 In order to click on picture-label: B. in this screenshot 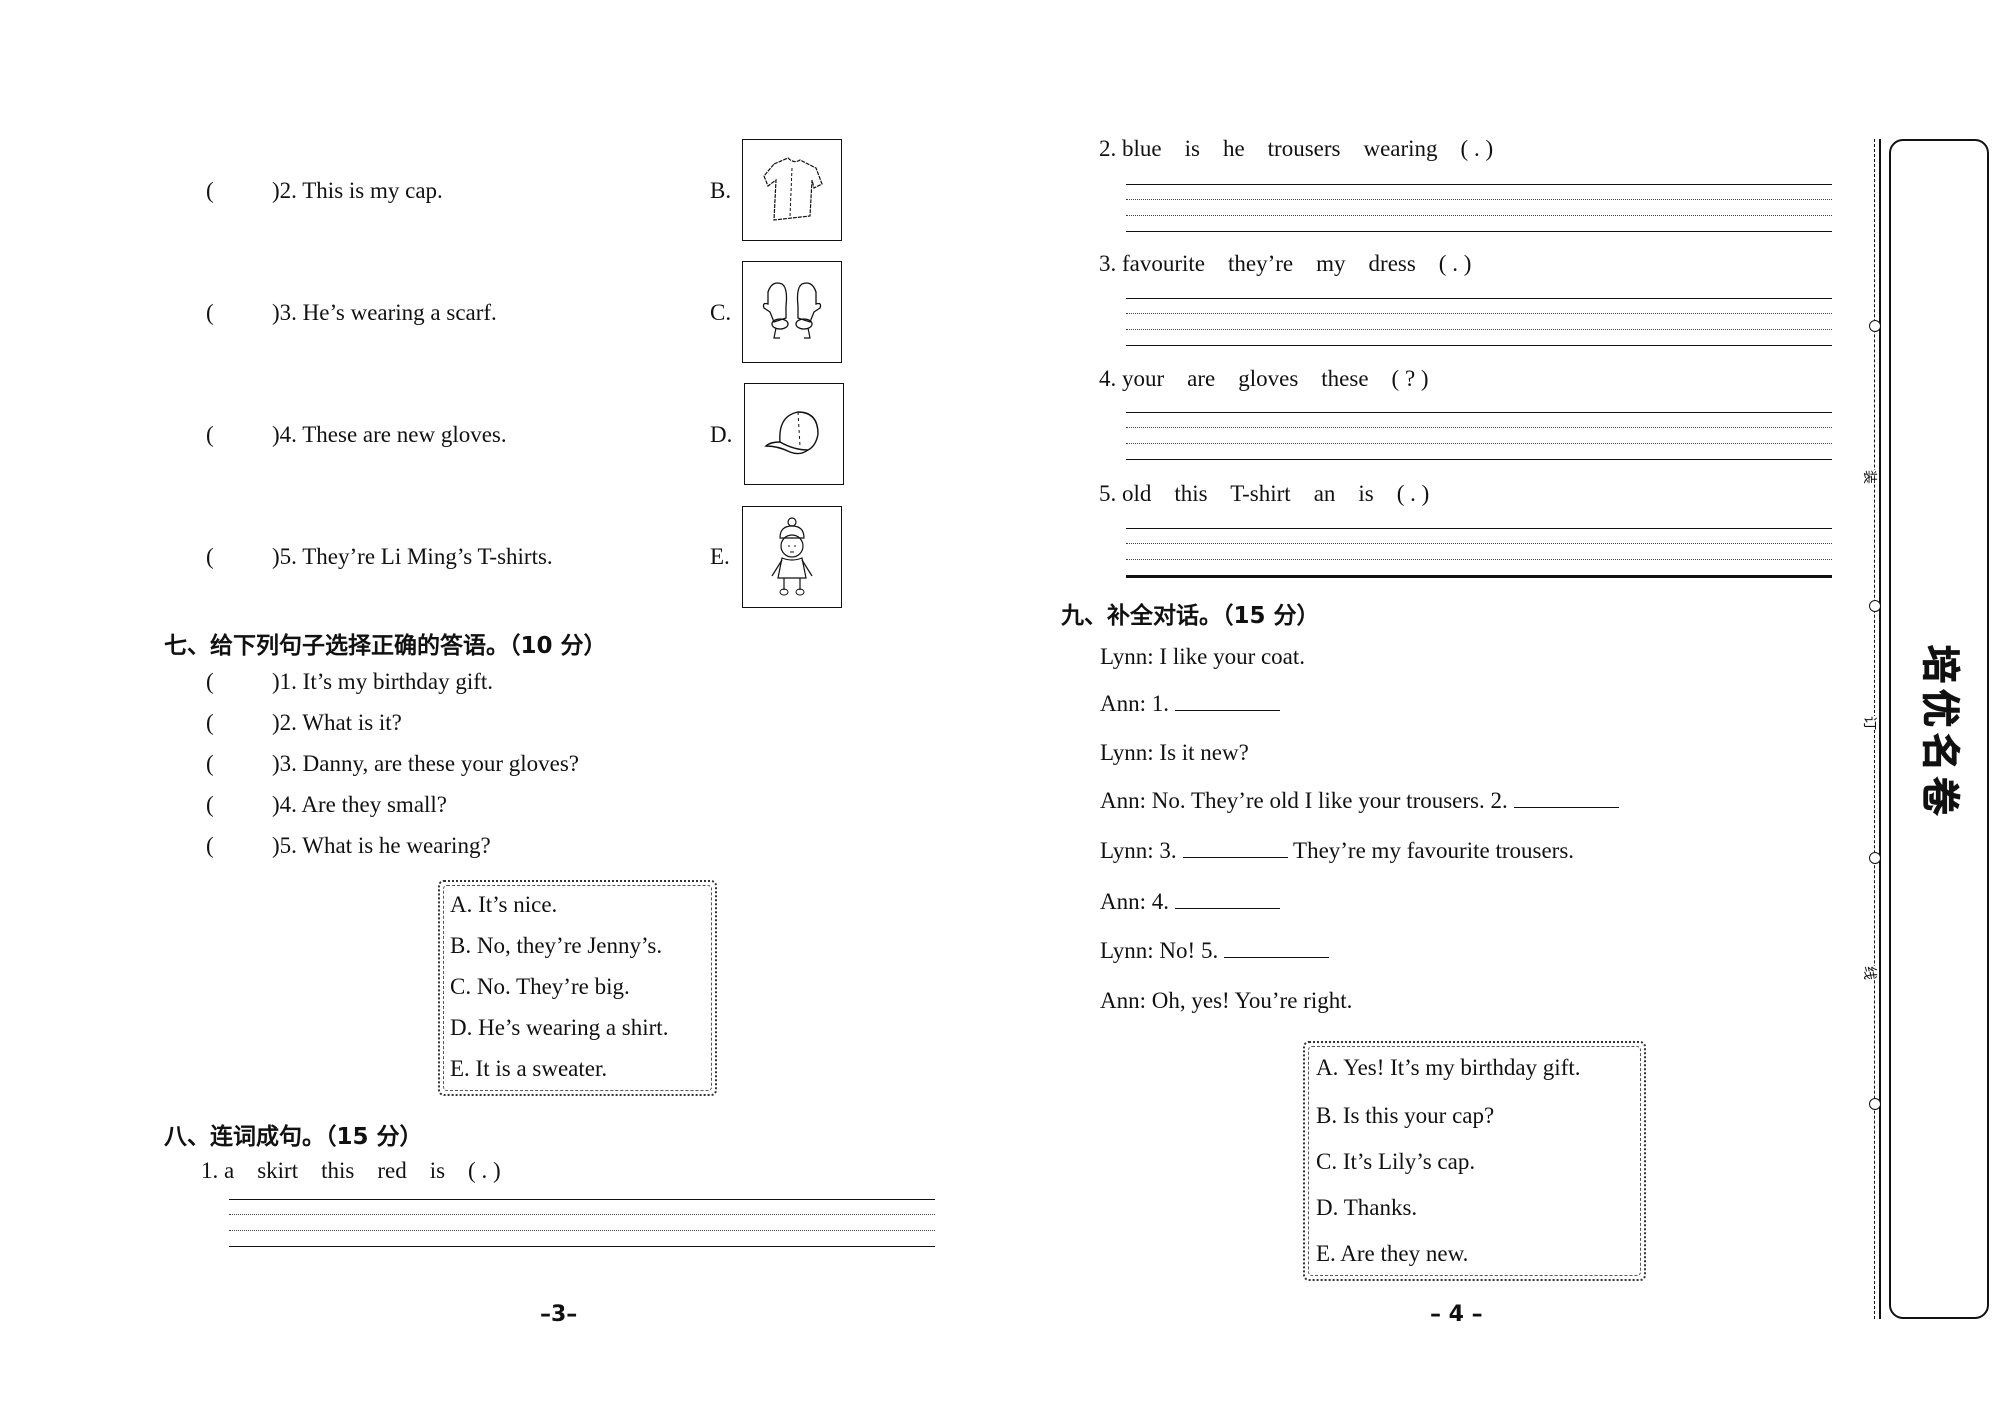, I will do `click(721, 190)`.